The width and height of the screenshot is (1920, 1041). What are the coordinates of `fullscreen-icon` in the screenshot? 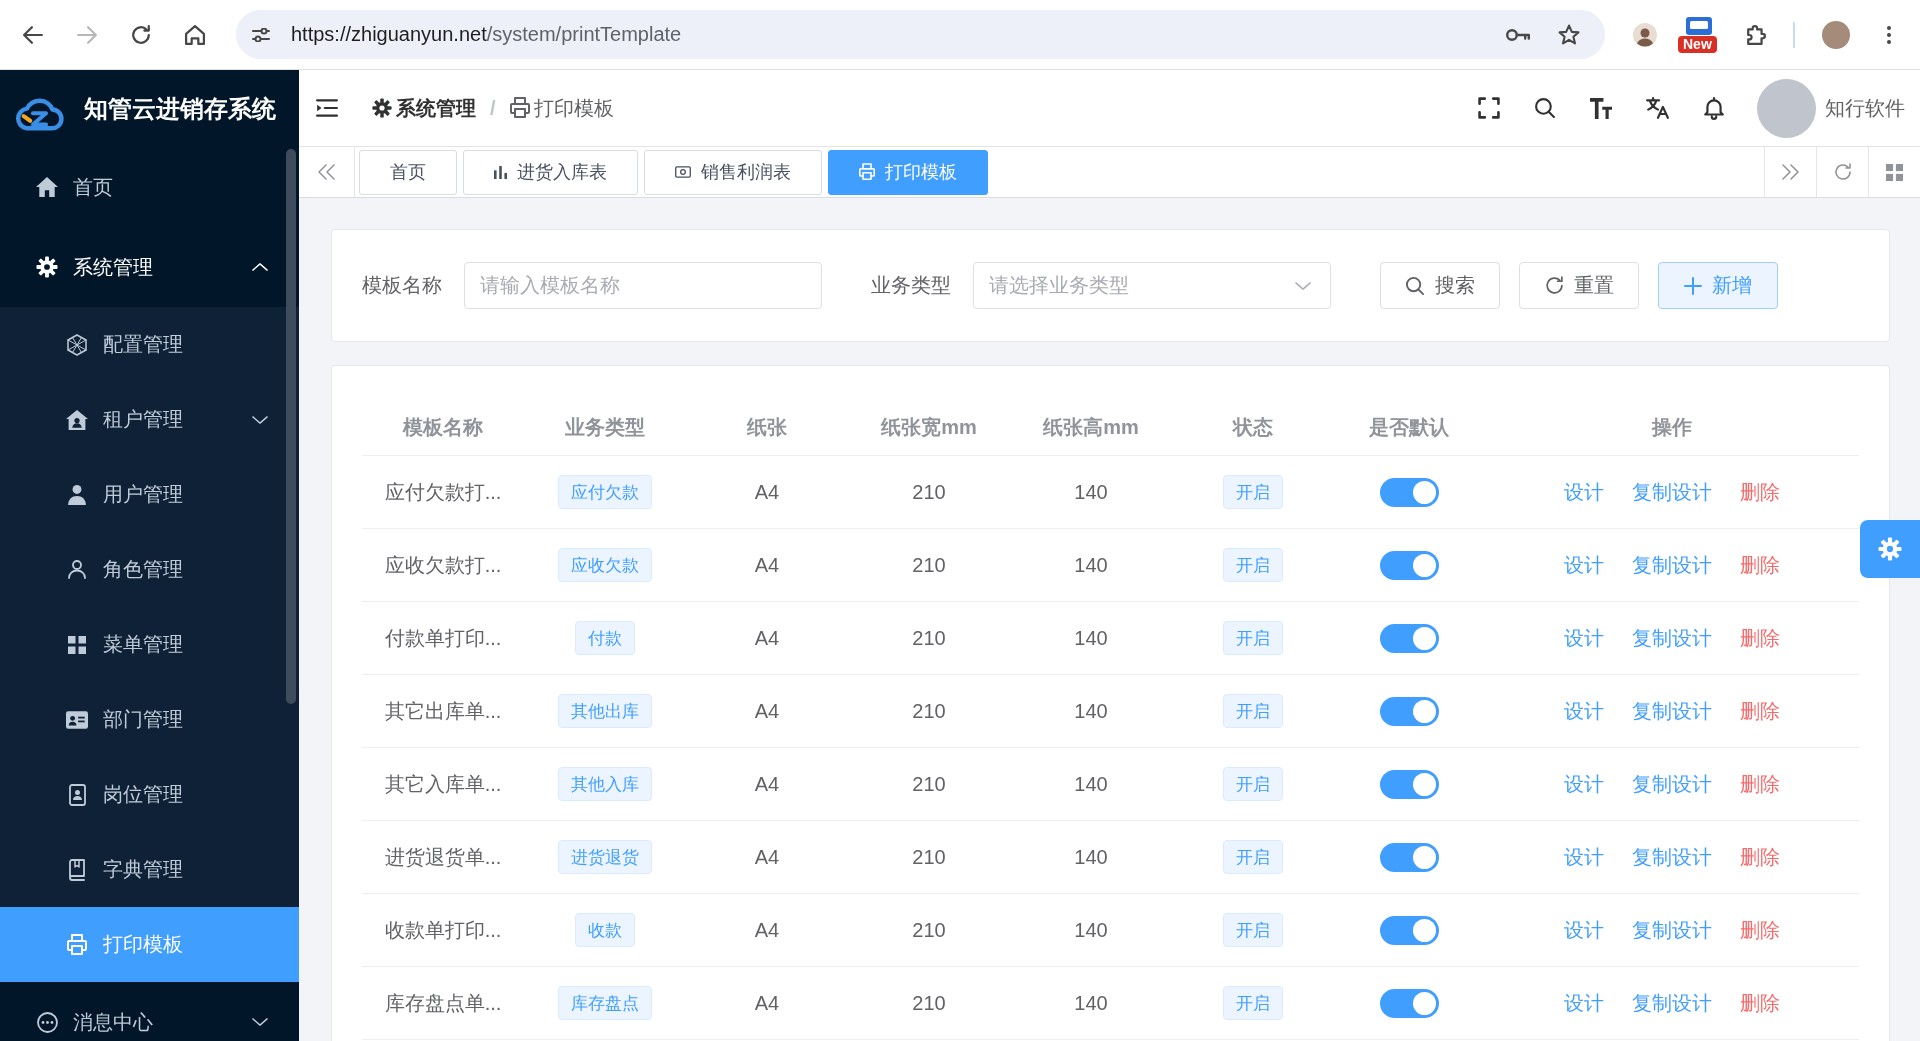 It's located at (1489, 108).